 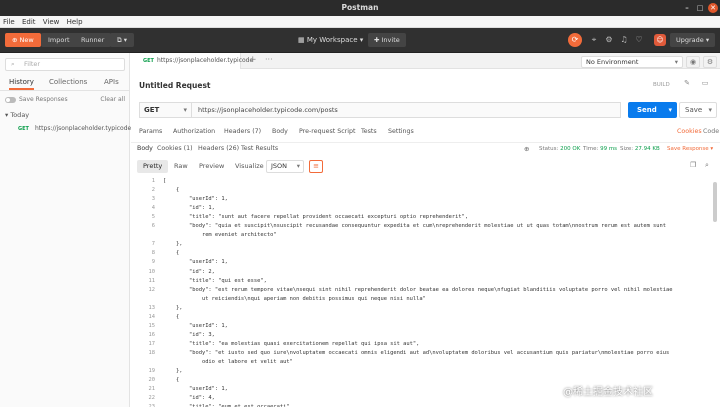 I want to click on tab-history: History, so click(x=21, y=84).